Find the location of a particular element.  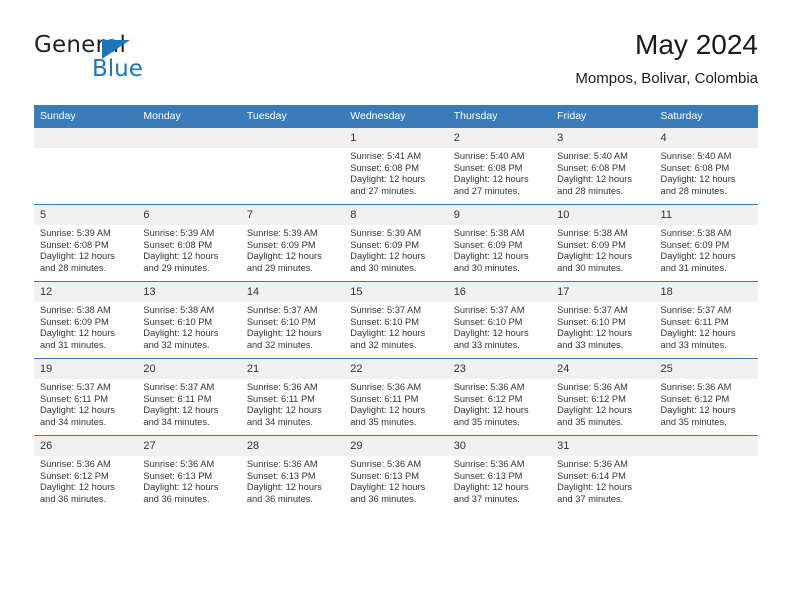

day-details is located at coordinates (85, 149).